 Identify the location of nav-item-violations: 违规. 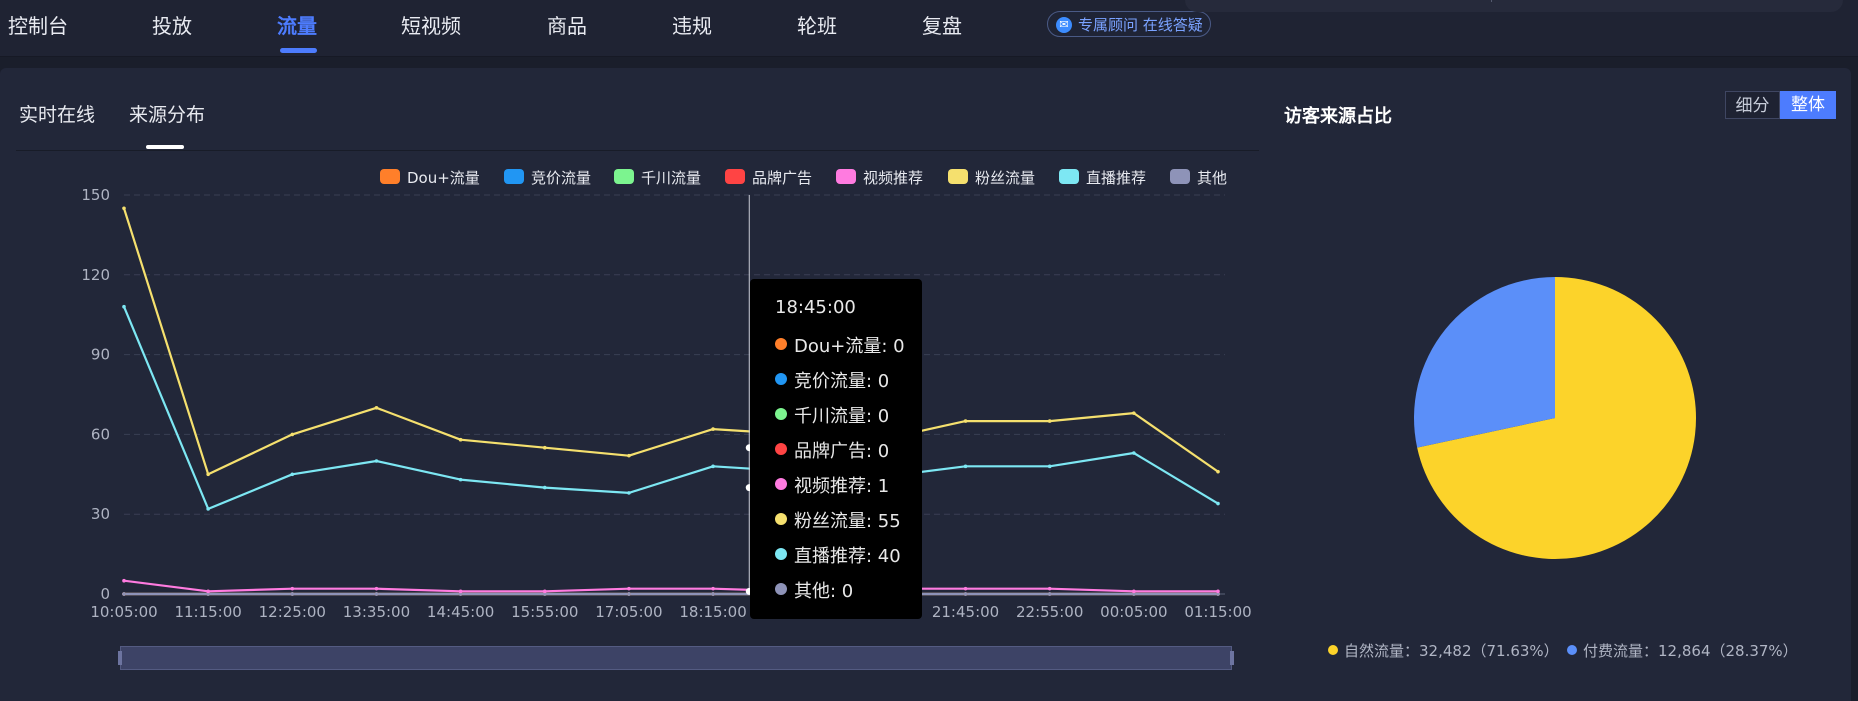
(692, 24).